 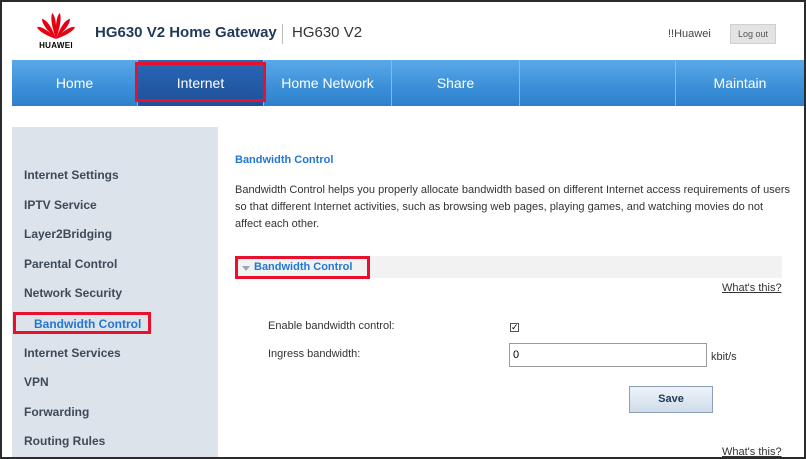 I want to click on sidebar-item-internet-services: Internet Services, so click(x=72, y=353).